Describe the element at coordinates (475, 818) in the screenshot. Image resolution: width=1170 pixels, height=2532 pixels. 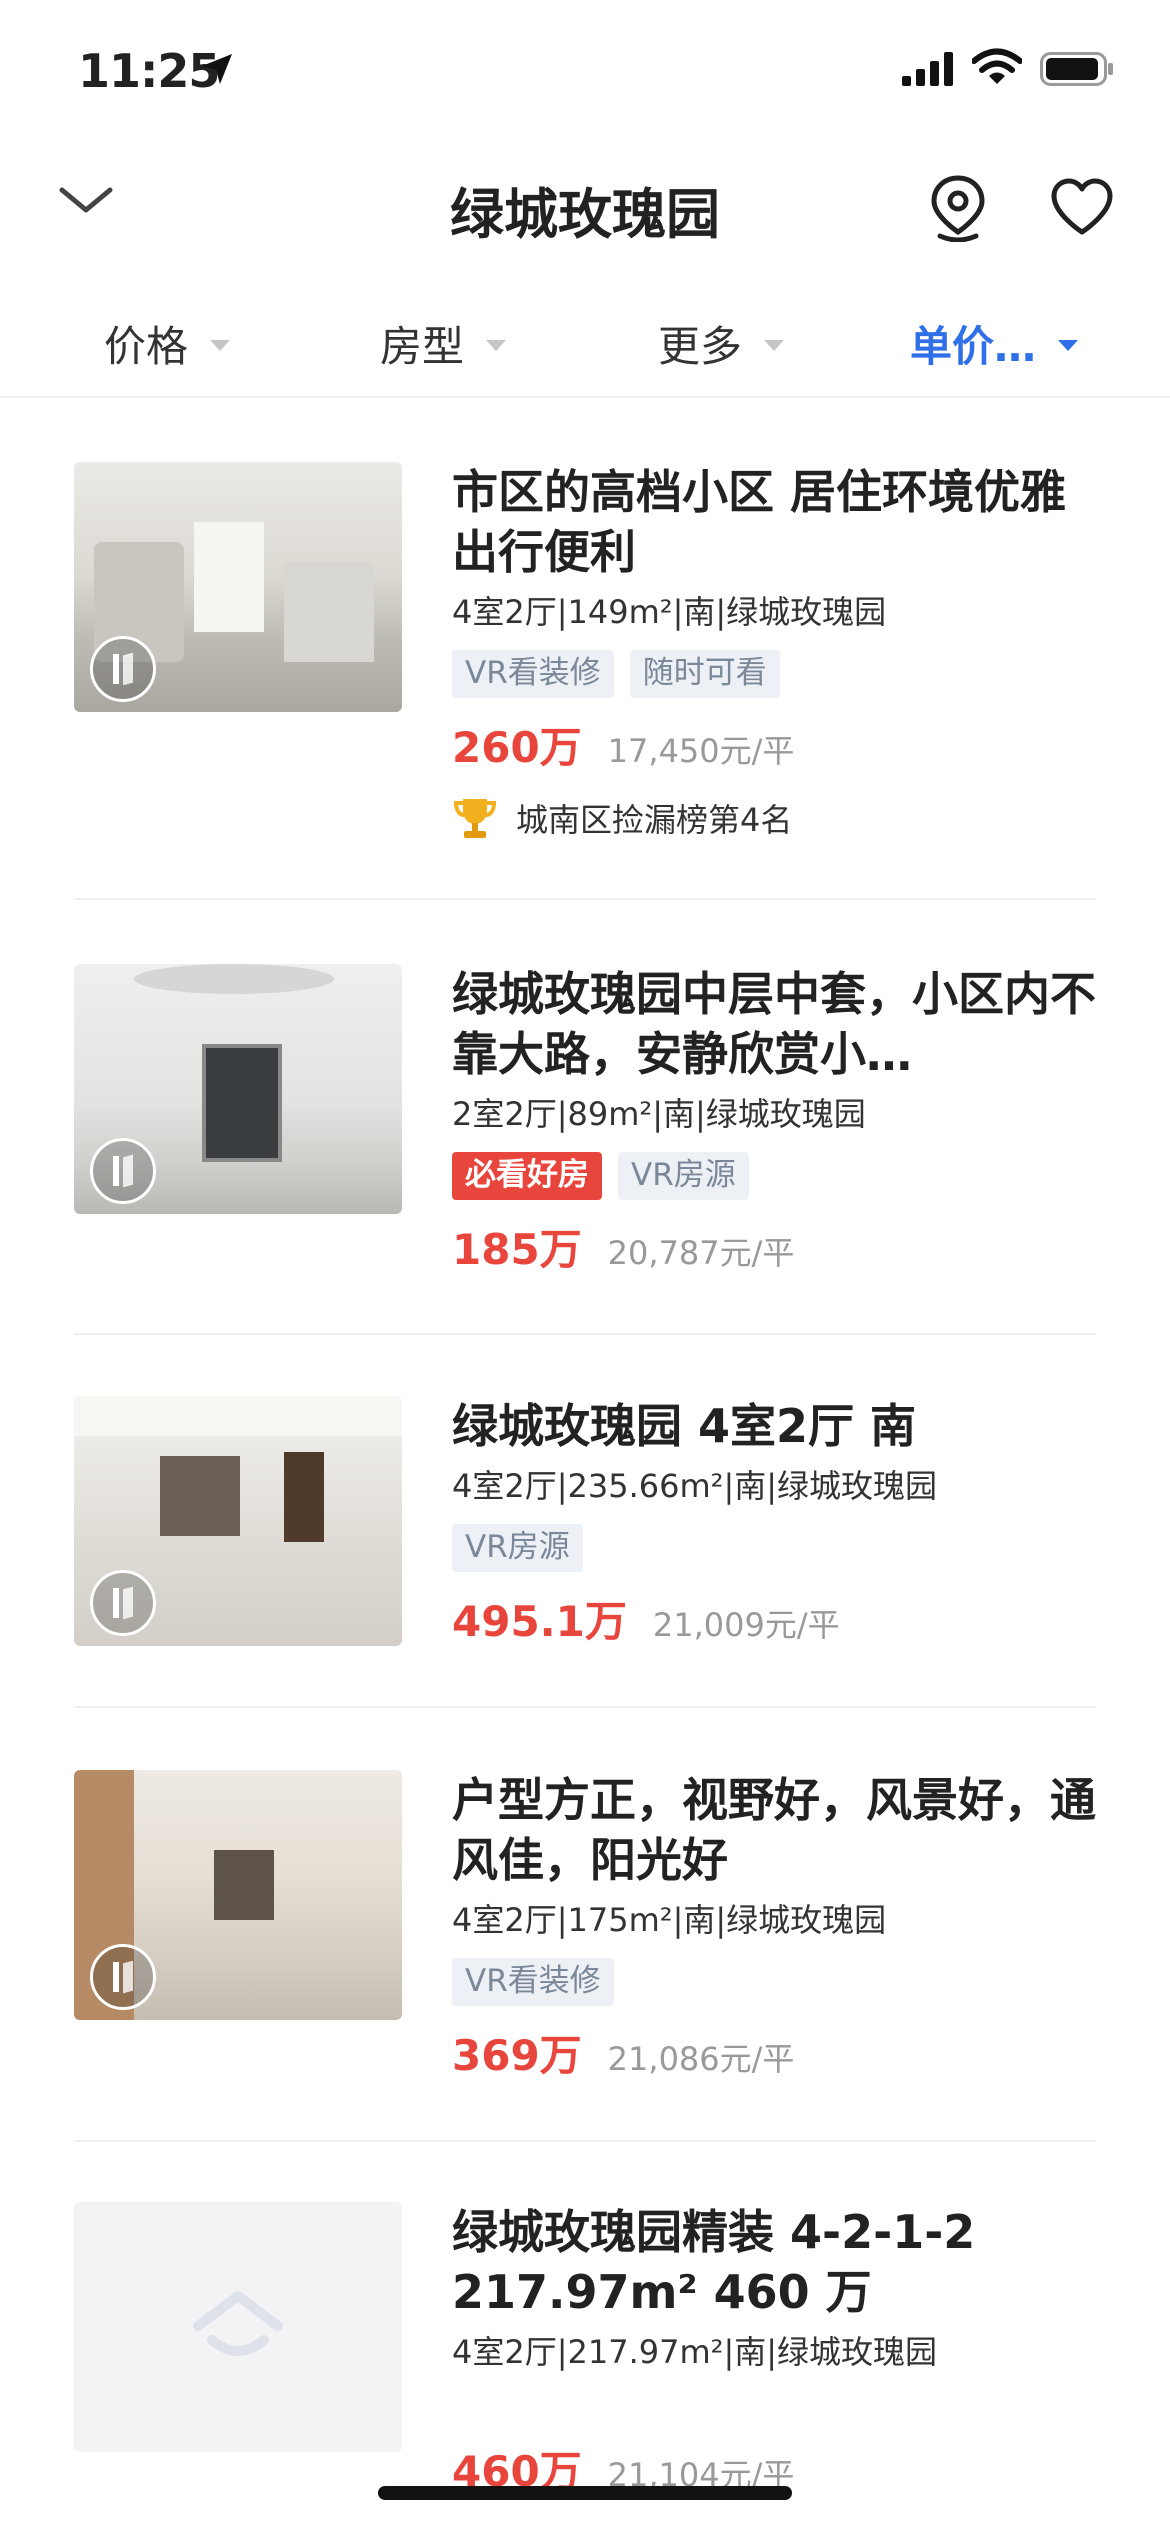
I see `trophy-icon` at that location.